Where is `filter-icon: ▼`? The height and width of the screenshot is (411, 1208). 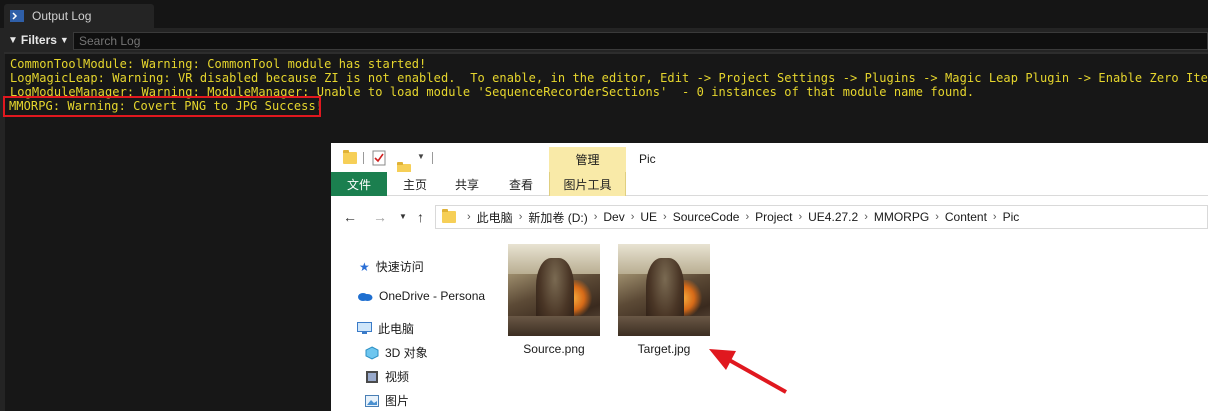 filter-icon: ▼ is located at coordinates (13, 40).